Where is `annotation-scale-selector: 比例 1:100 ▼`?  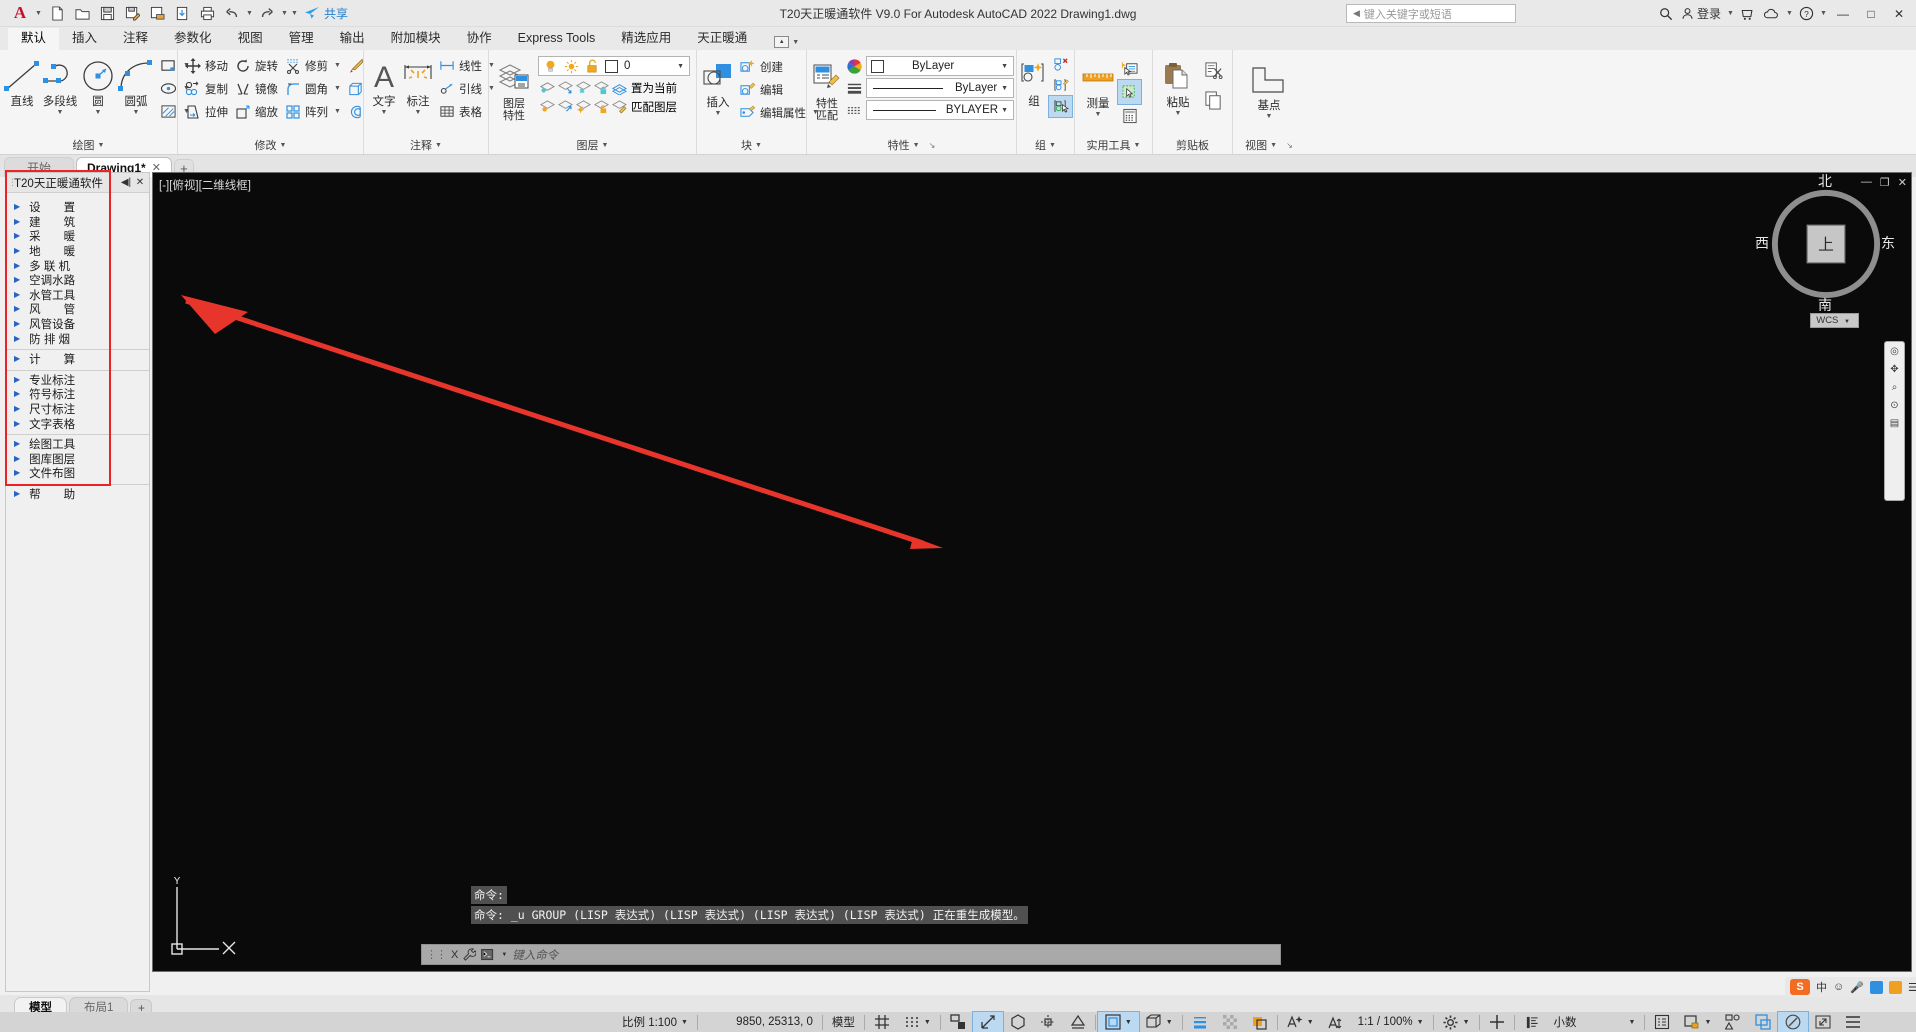 annotation-scale-selector: 比例 1:100 ▼ is located at coordinates (655, 1022).